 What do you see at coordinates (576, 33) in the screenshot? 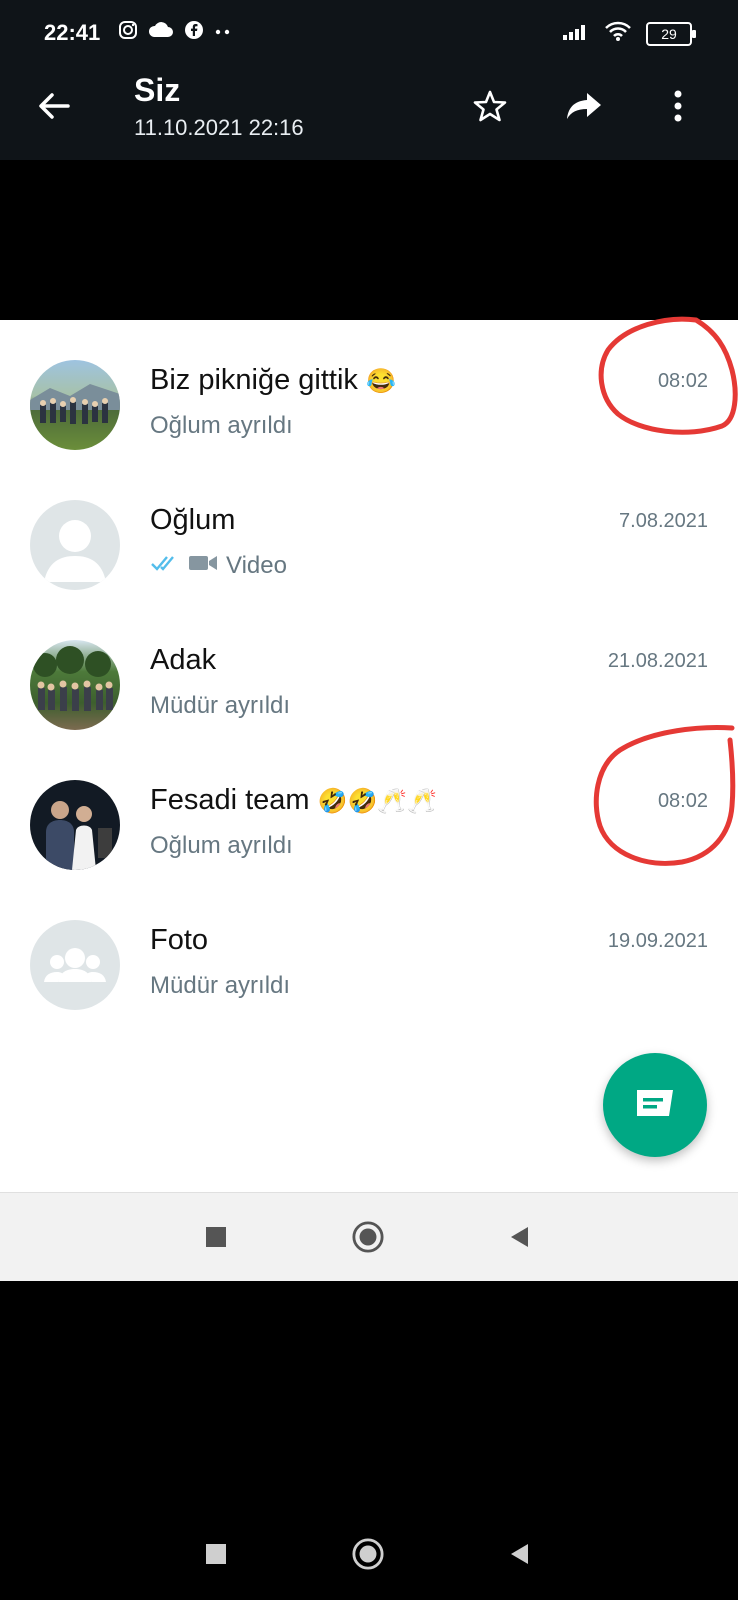
I see `signal-icon` at bounding box center [576, 33].